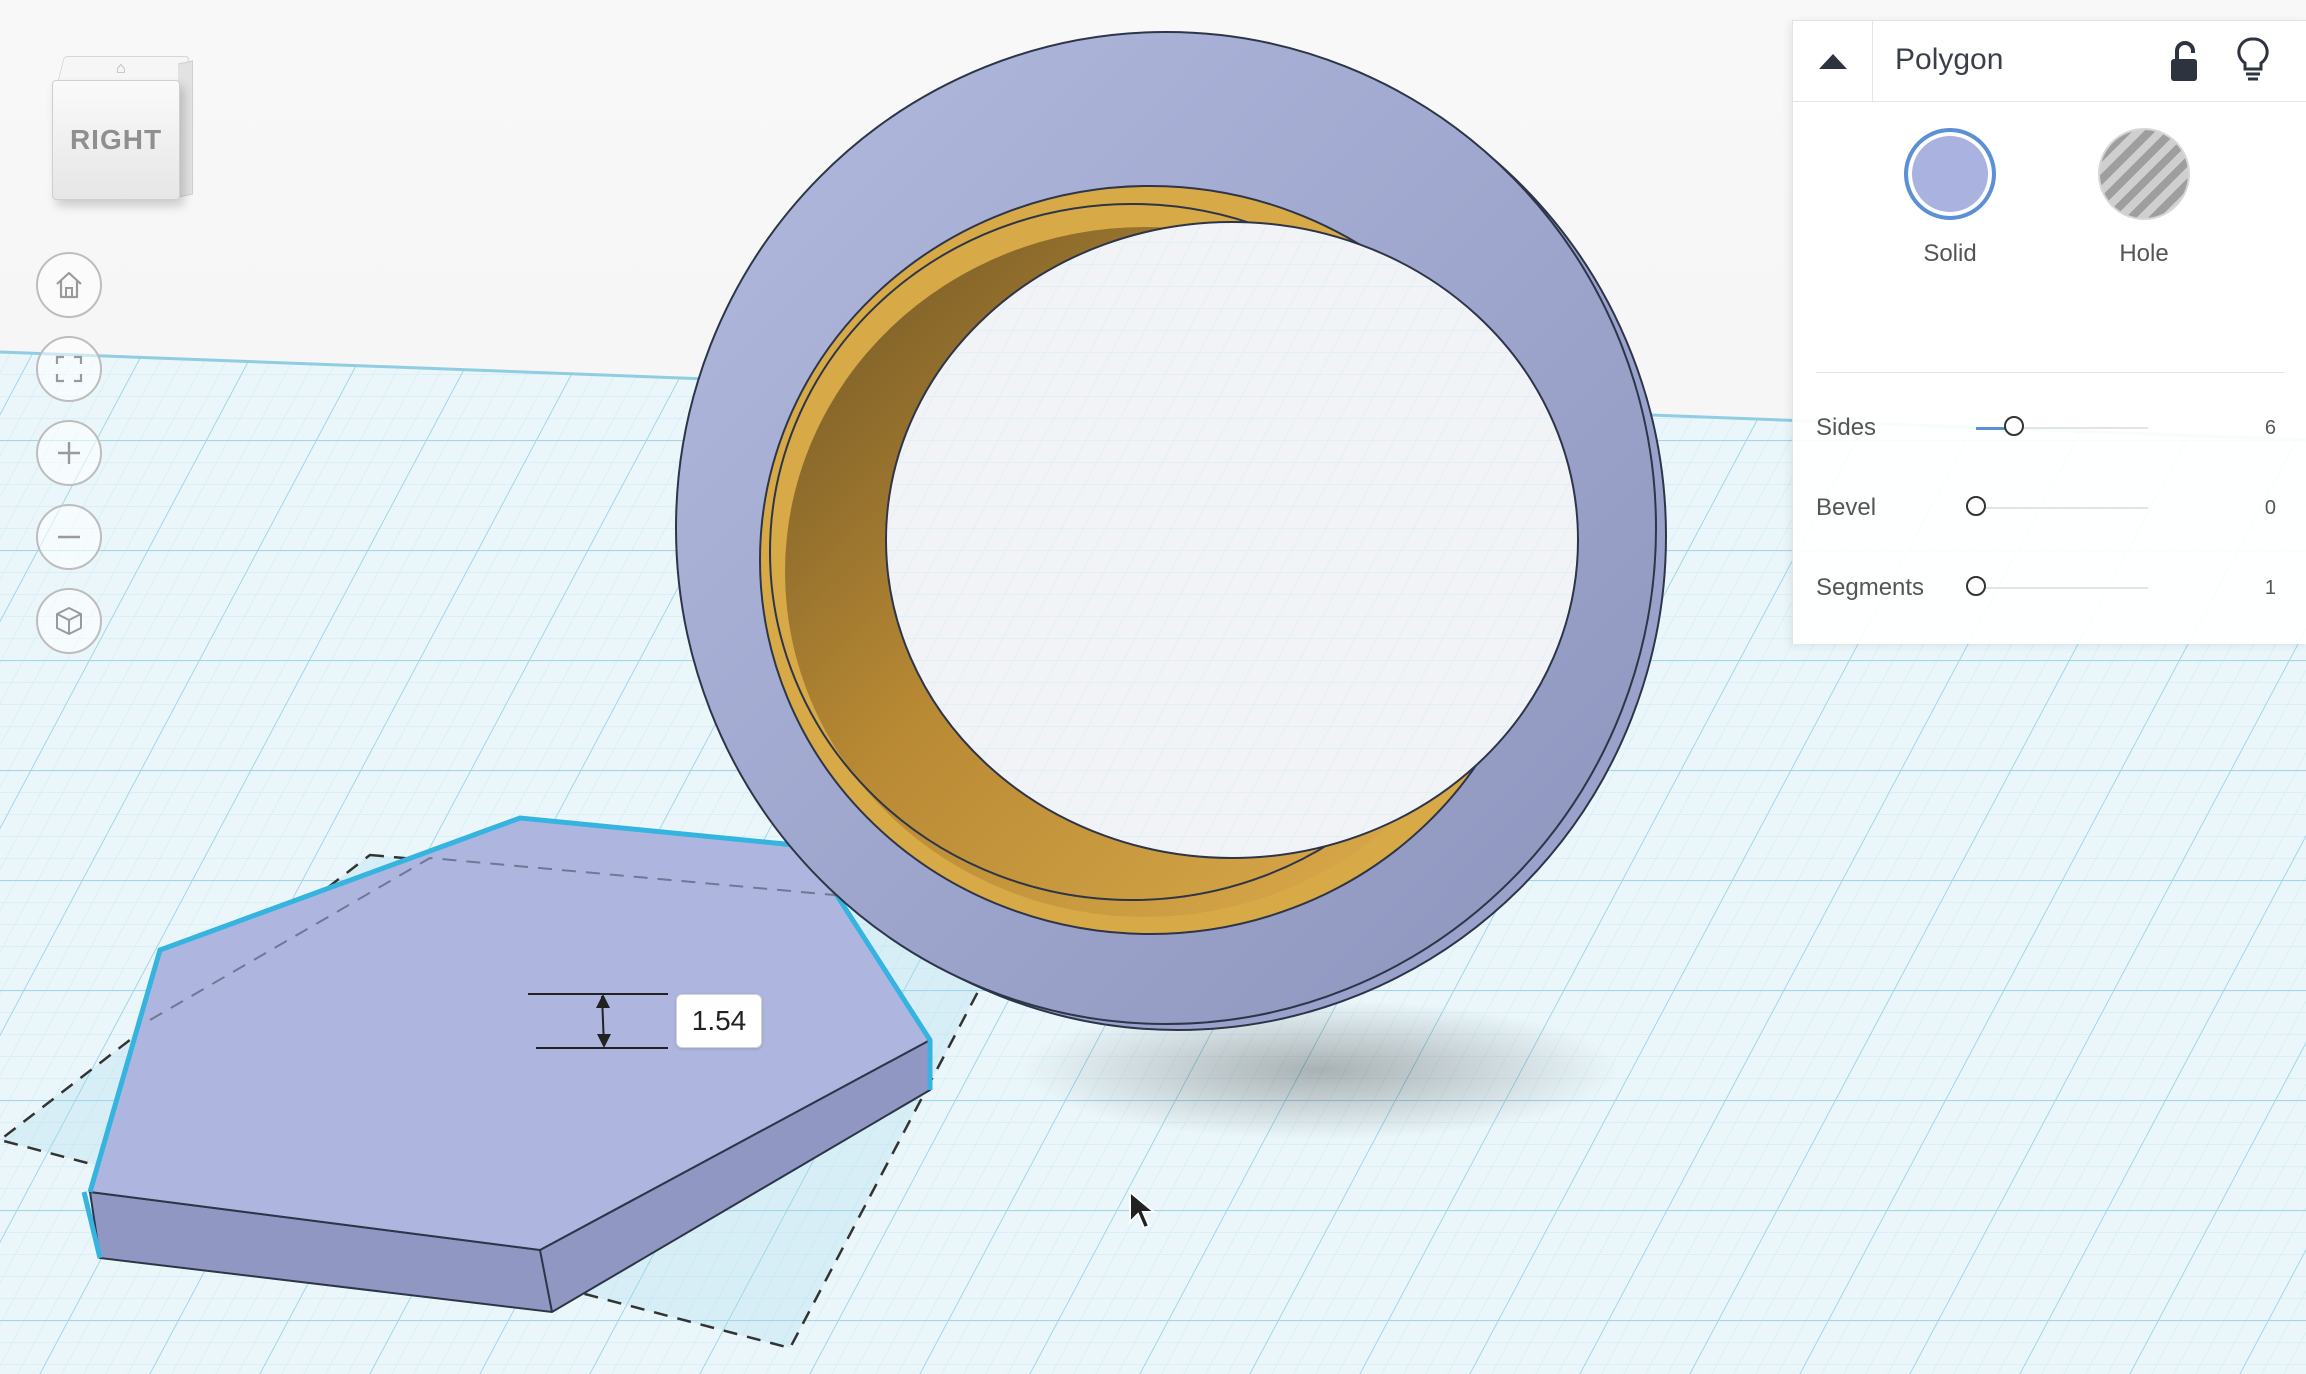  What do you see at coordinates (1846, 507) in the screenshot?
I see `bevel-label: Bevel` at bounding box center [1846, 507].